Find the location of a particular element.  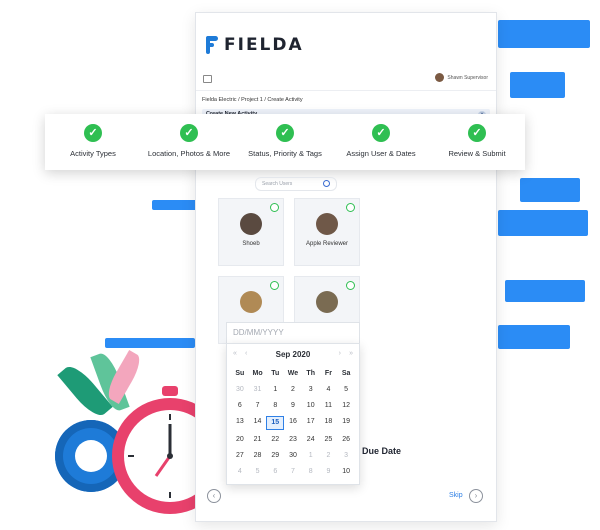

weekday-label: Th is located at coordinates (310, 373).